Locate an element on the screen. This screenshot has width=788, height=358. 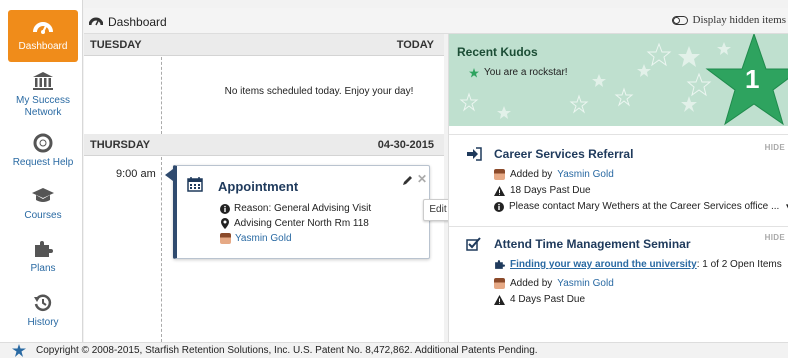
building-columns-icon is located at coordinates (43, 81).